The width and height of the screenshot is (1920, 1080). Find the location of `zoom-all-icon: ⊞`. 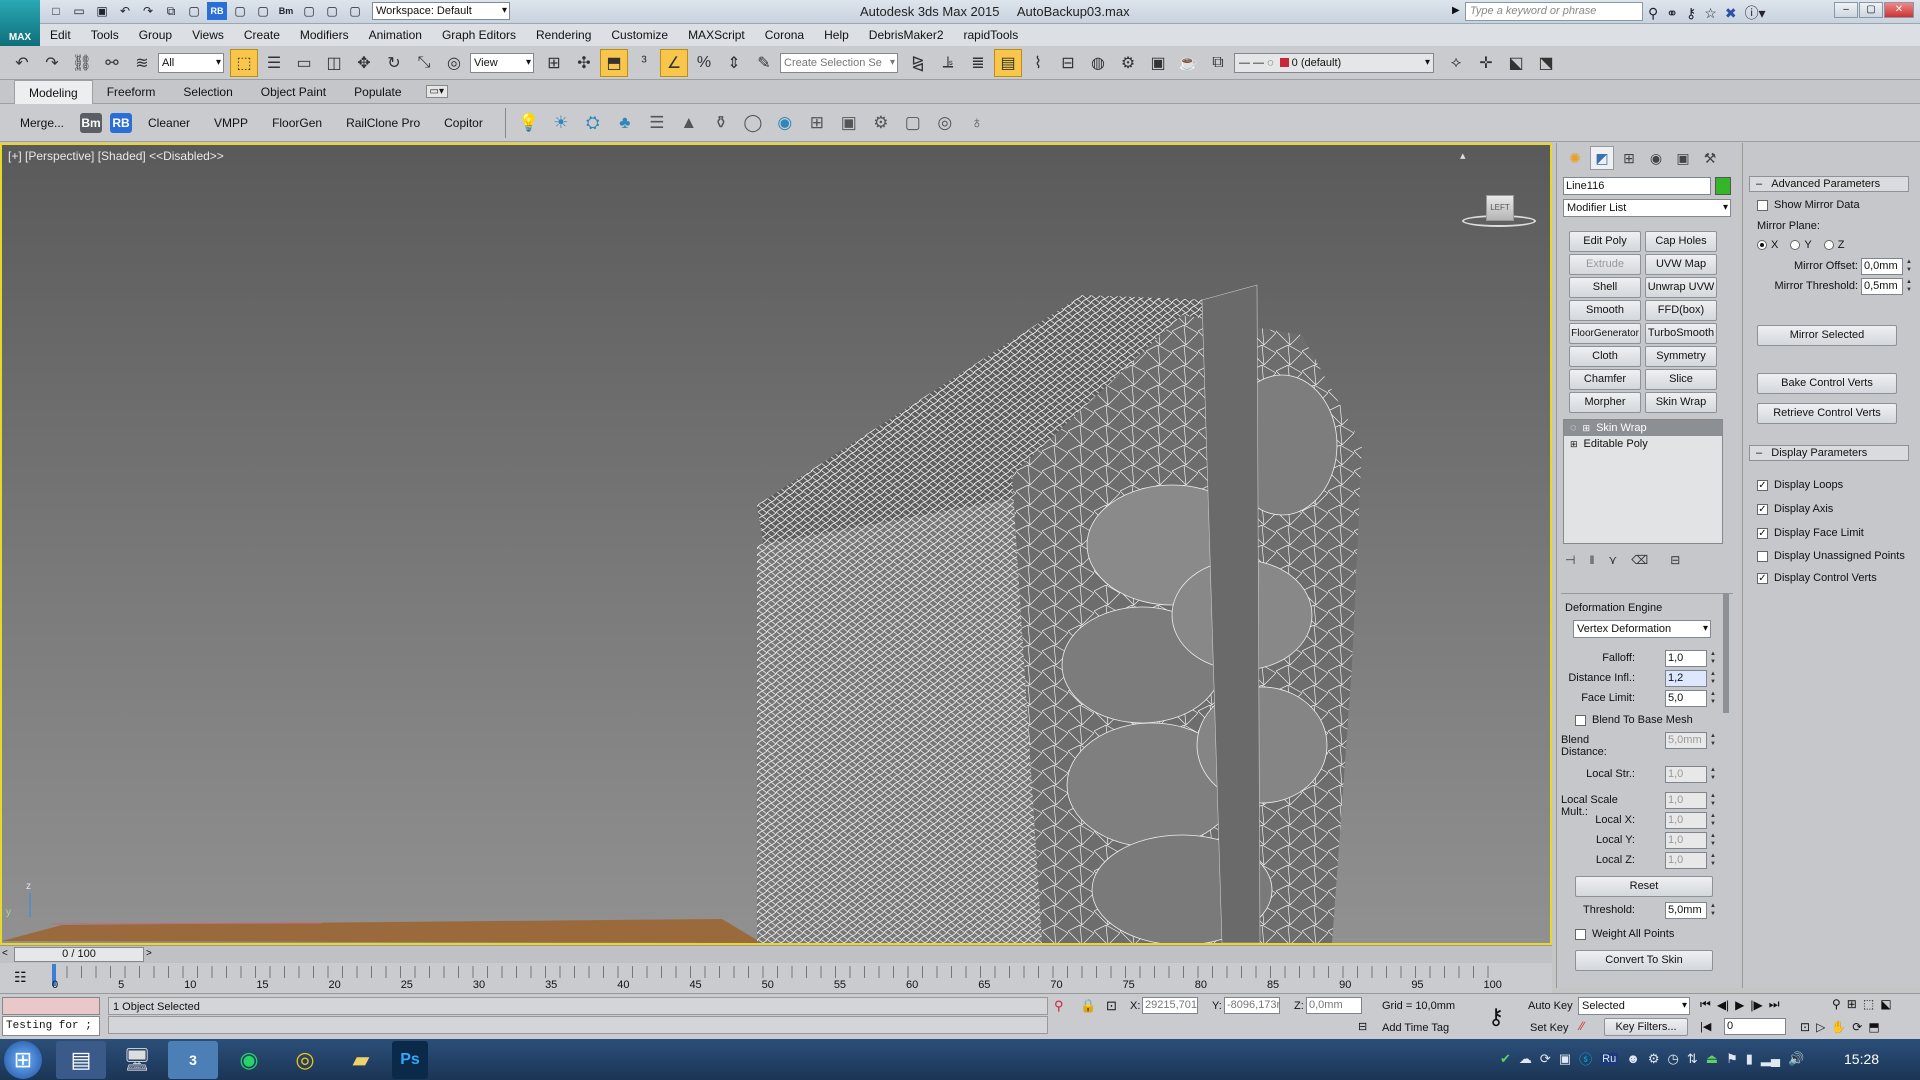

zoom-all-icon: ⊞ is located at coordinates (1852, 1004).